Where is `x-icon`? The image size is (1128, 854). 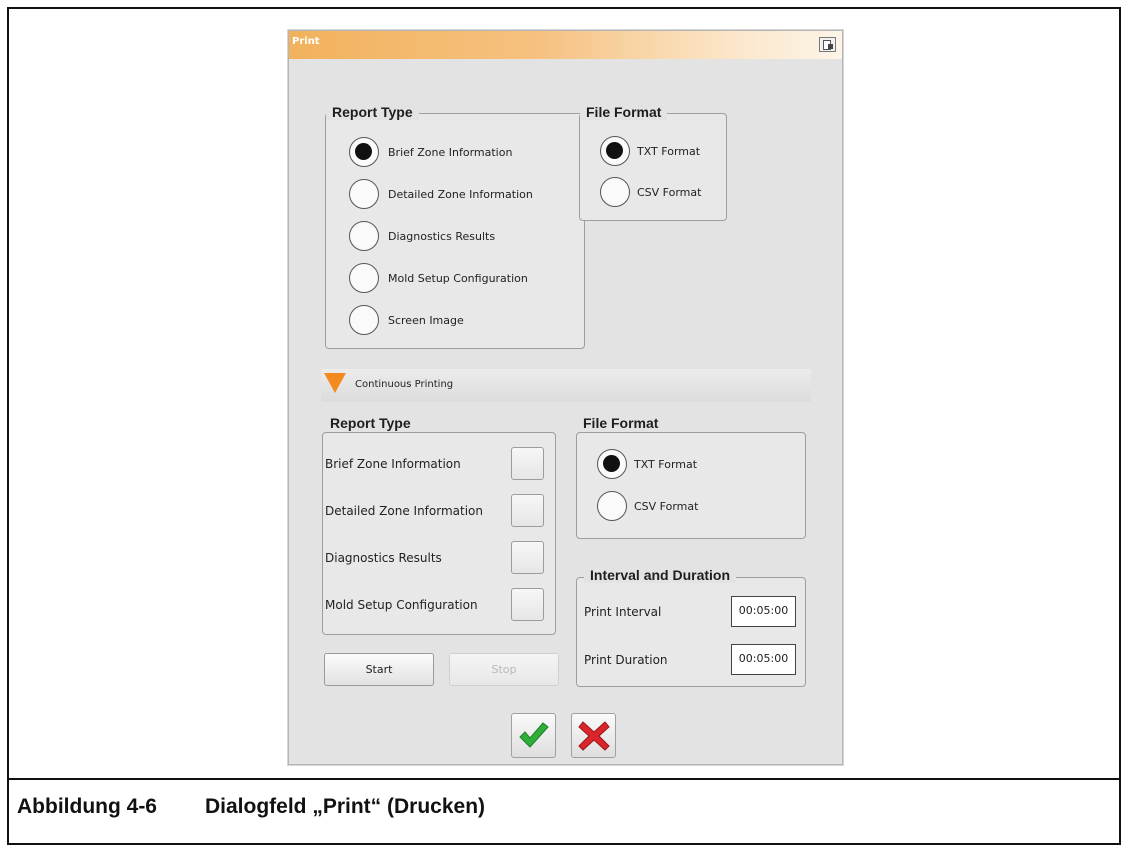
x-icon is located at coordinates (594, 736).